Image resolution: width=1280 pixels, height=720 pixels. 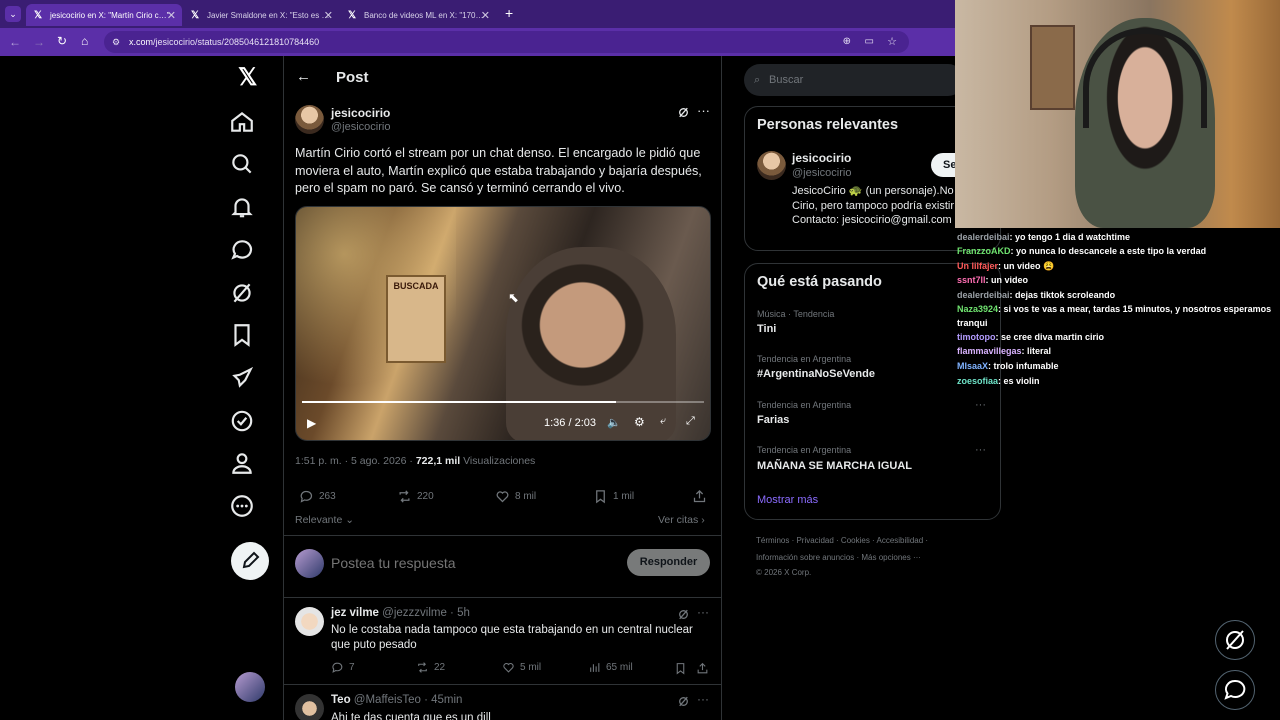 I want to click on chat-username: FranzzoAKD, so click(x=984, y=251).